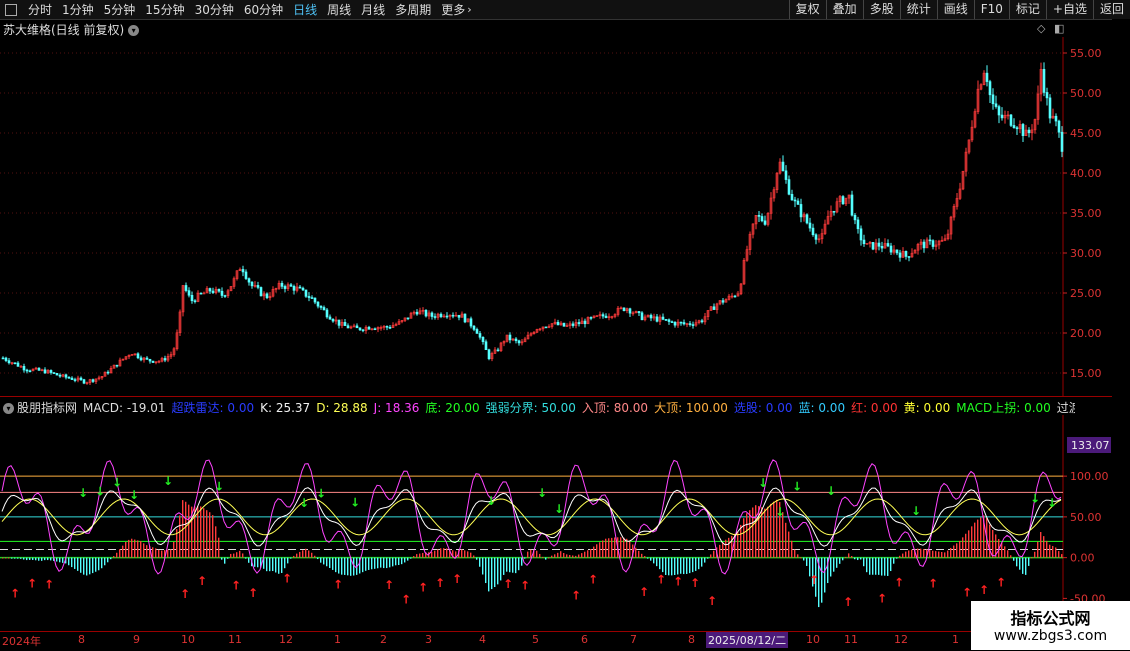 The width and height of the screenshot is (1130, 651). What do you see at coordinates (678, 582) in the screenshot?
I see `buy-arrow: ↑` at bounding box center [678, 582].